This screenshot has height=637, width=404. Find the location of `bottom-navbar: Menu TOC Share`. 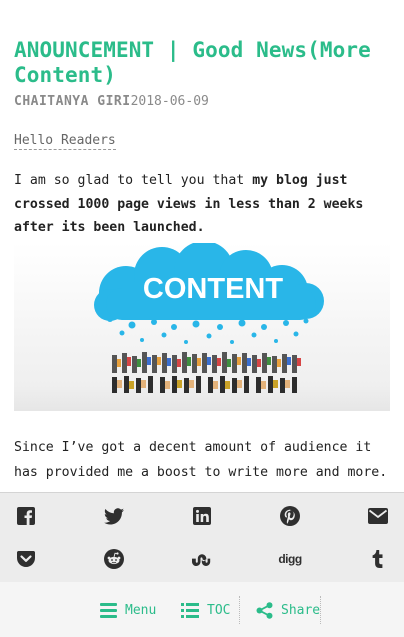

bottom-navbar: Menu TOC Share is located at coordinates (202, 609).